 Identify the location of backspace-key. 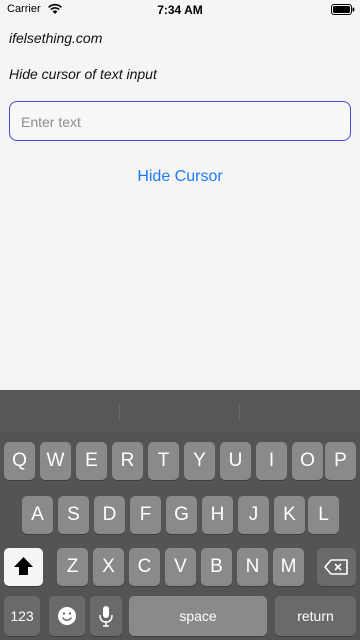
(336, 567).